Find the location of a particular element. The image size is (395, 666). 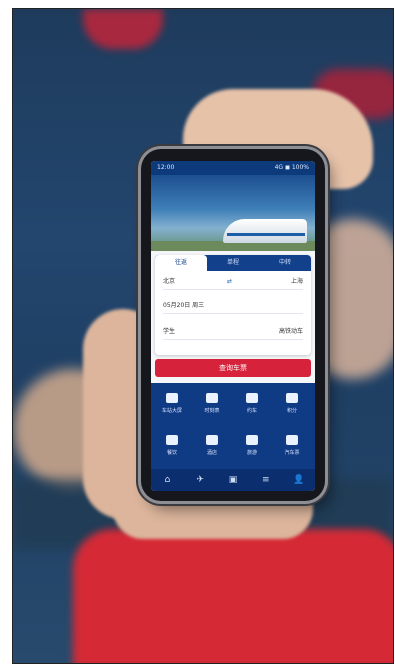

profile-nav-icon: 👤 is located at coordinates (298, 480).